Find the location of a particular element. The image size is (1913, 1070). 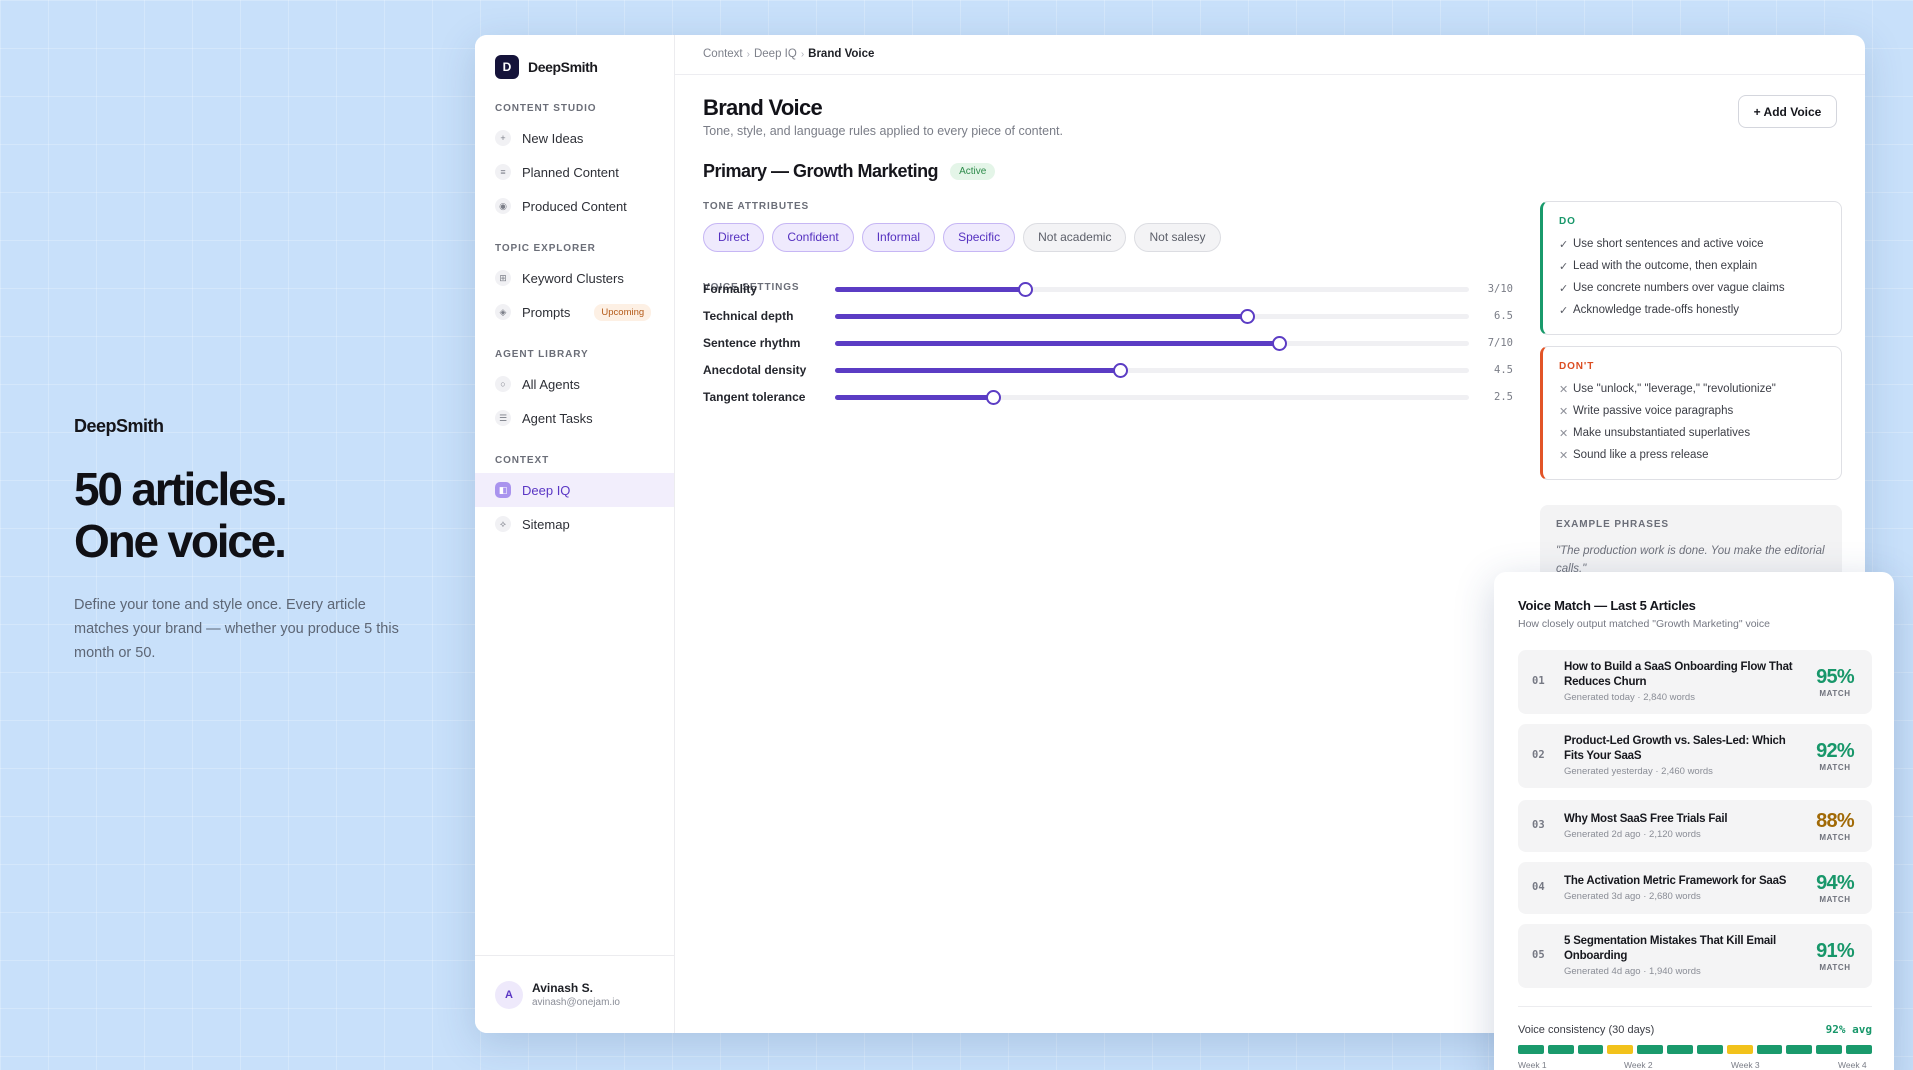

breadcrumb-item-deep-iq: Deep IQ is located at coordinates (775, 54).